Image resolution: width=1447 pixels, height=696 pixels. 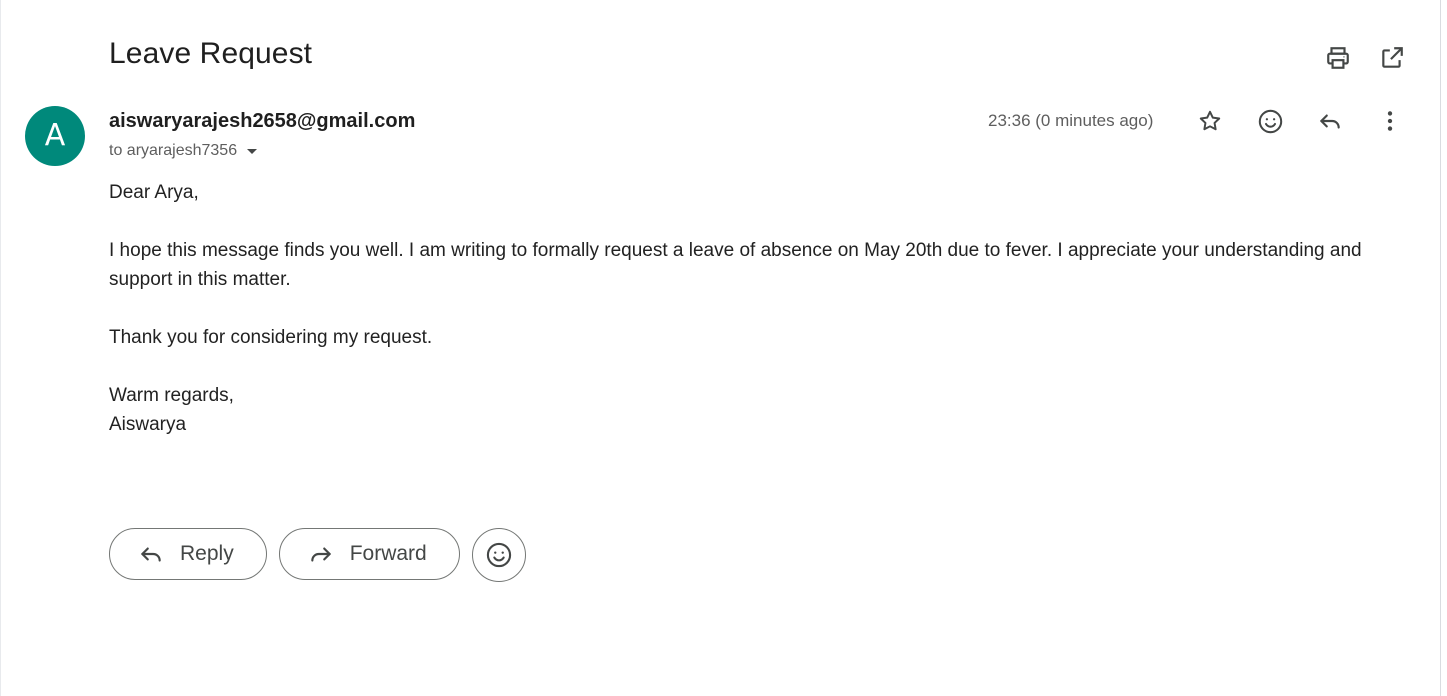 I want to click on email-subject: Leave Request, so click(x=211, y=53).